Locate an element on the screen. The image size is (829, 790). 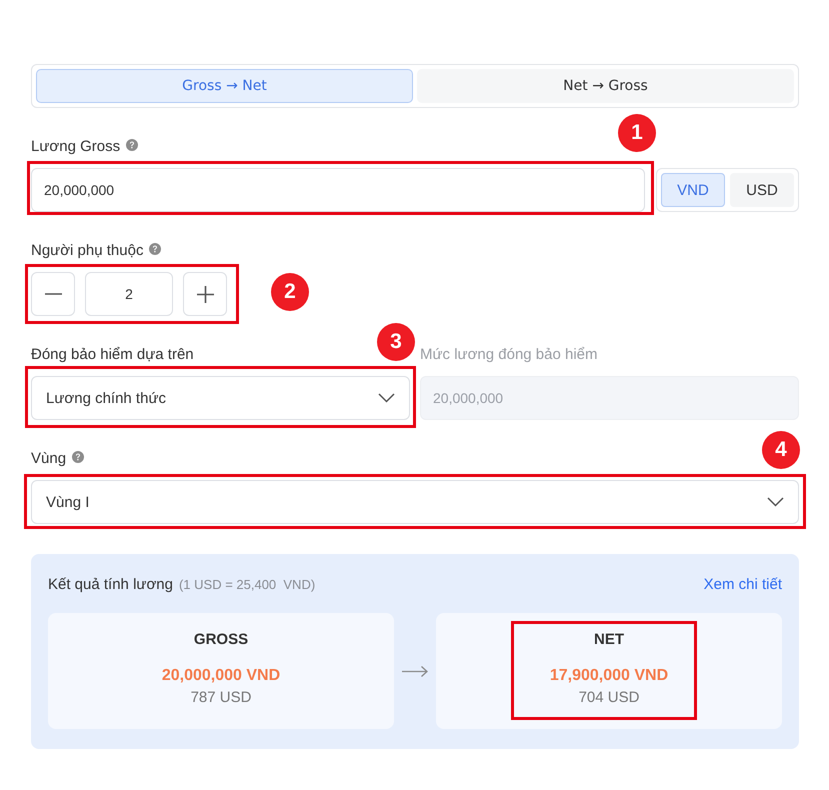
plus-icon is located at coordinates (205, 294).